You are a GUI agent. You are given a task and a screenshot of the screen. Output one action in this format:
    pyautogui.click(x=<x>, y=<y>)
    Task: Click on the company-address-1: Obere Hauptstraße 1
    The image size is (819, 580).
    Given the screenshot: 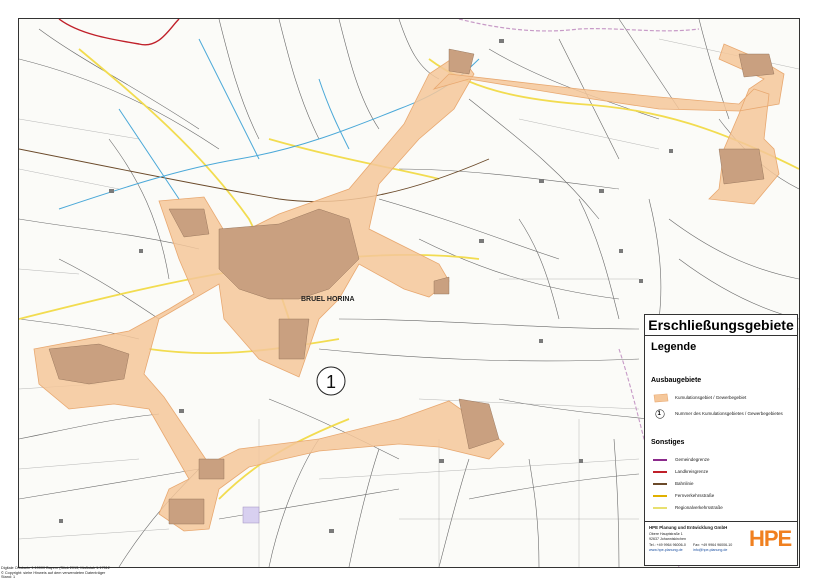 What is the action you would take?
    pyautogui.click(x=666, y=534)
    